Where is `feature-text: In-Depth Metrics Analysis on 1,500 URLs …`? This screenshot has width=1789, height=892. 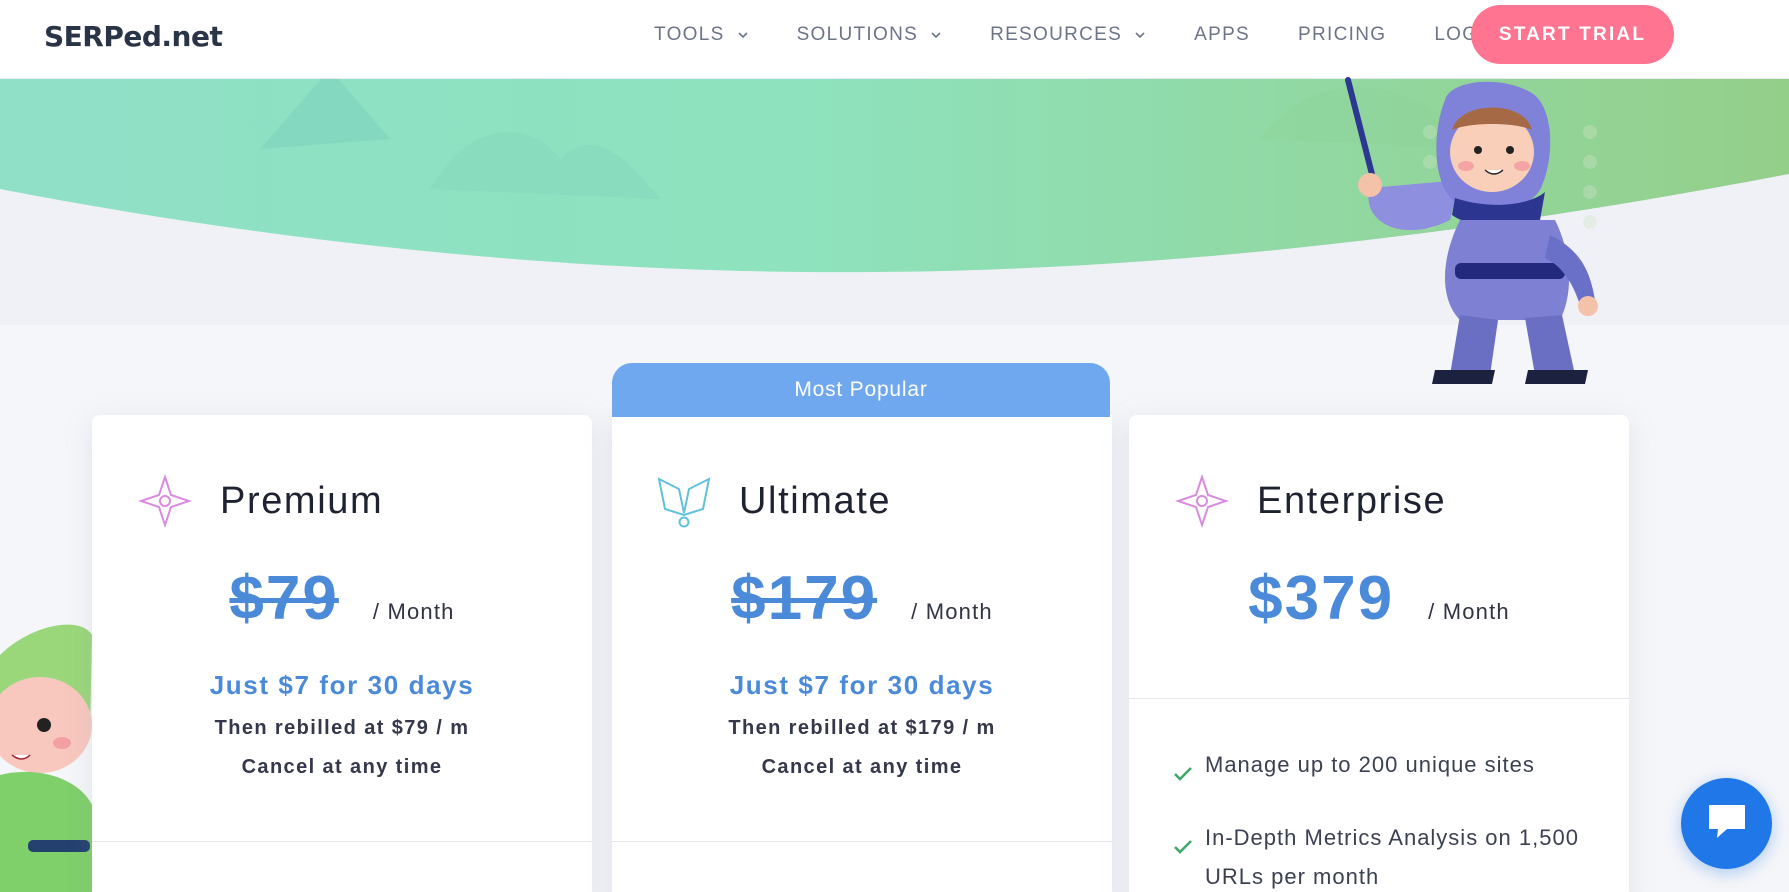
feature-text: In-Depth Metrics Analysis on 1,500 URLs … is located at coordinates (1392, 857).